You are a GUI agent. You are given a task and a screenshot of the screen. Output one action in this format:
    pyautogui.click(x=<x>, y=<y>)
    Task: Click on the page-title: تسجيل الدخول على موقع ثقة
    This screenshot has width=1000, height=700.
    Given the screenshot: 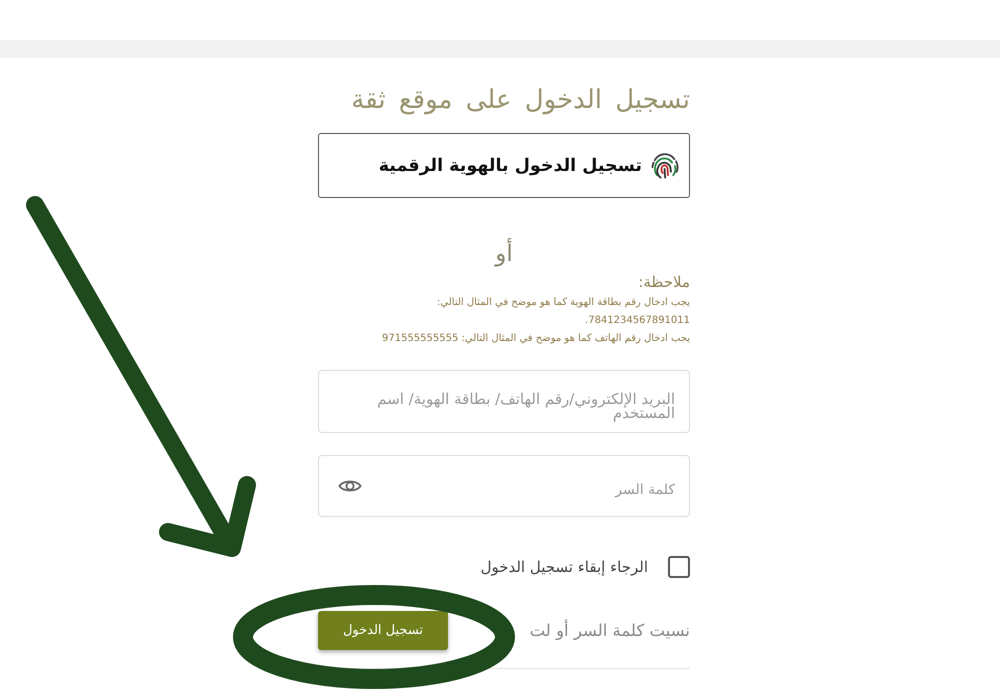 What is the action you would take?
    pyautogui.click(x=520, y=100)
    